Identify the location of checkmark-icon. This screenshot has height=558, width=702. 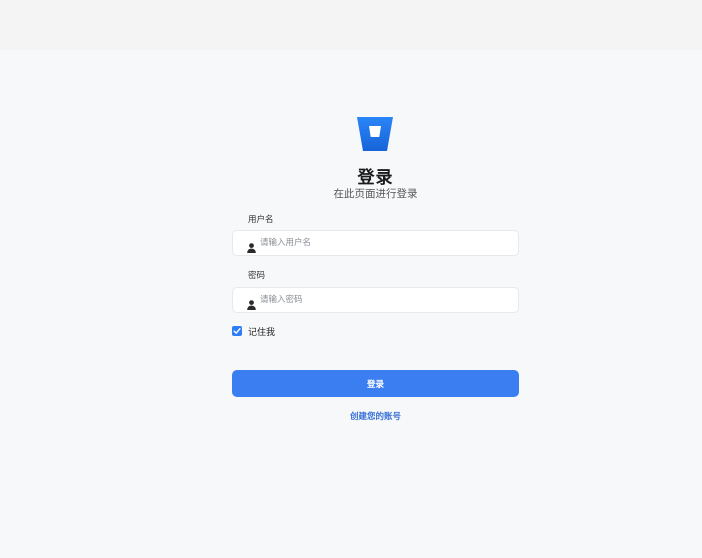
(237, 331).